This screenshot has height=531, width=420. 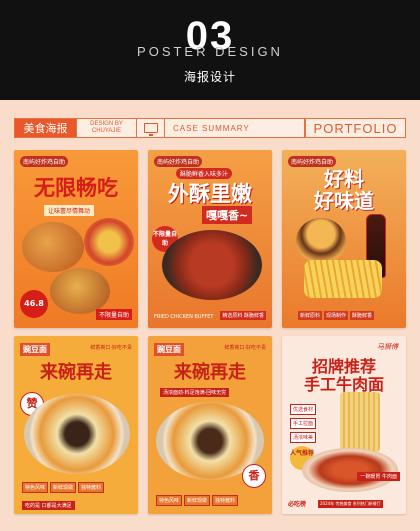 I want to click on price-badge: 46.8, so click(x=34, y=304).